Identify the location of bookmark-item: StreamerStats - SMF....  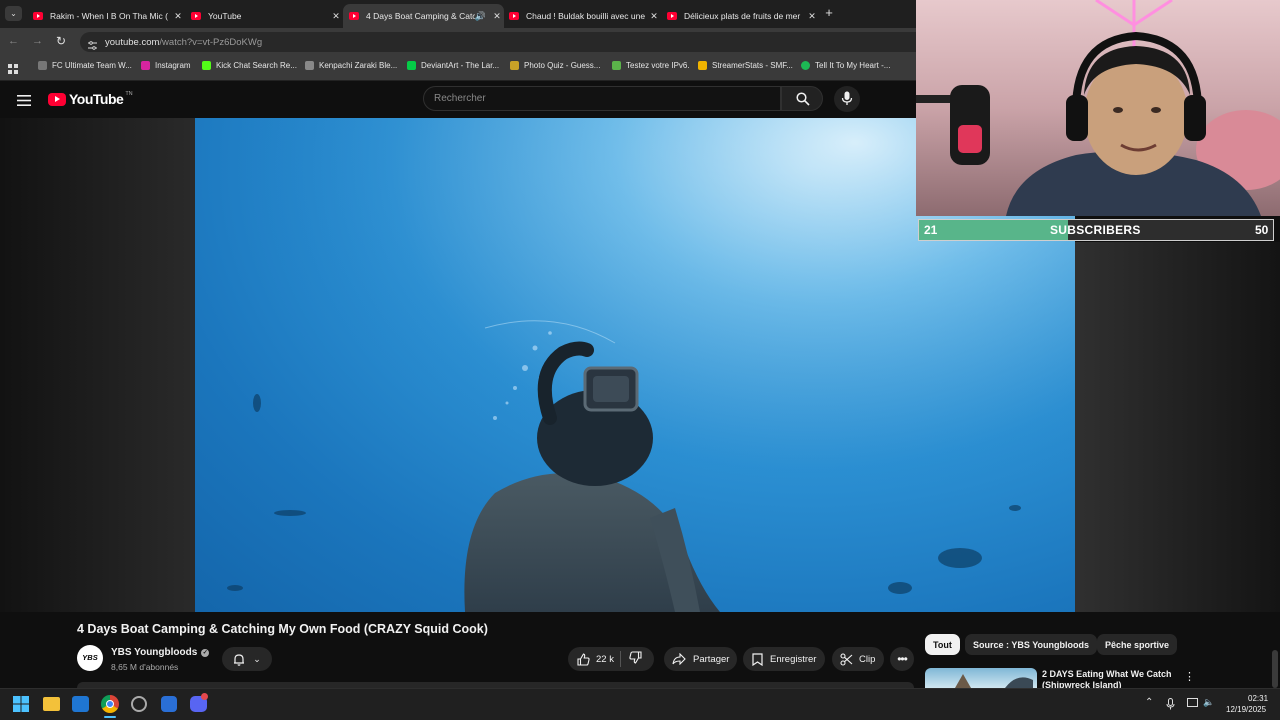
(745, 65).